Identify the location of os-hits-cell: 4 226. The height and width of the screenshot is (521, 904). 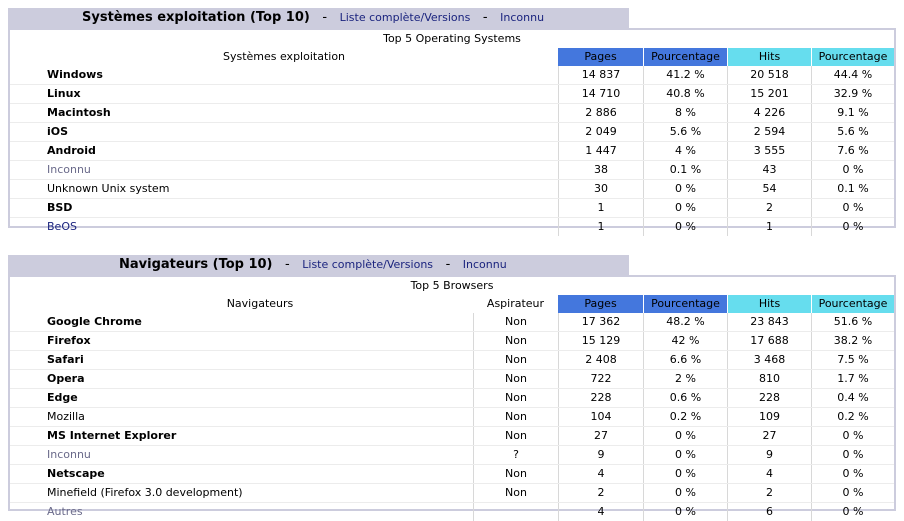
(769, 113).